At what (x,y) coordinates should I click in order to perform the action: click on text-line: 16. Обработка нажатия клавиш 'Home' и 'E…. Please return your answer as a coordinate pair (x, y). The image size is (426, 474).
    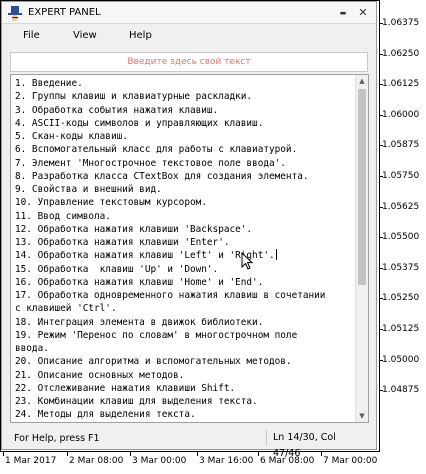
    Looking at the image, I should click on (139, 282).